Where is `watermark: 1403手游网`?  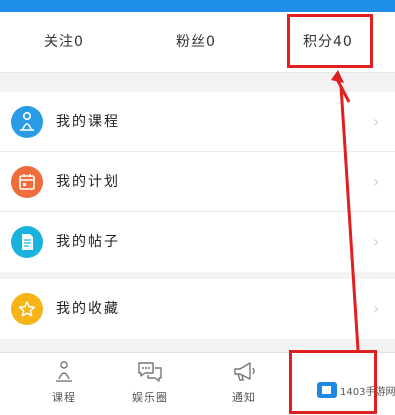 watermark: 1403手游网 is located at coordinates (355, 391).